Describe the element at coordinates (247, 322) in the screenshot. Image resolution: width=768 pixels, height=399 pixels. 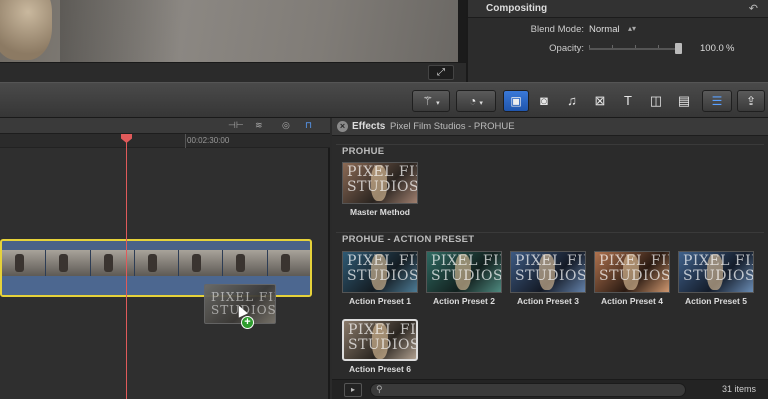
I see `add-plus-icon: +` at that location.